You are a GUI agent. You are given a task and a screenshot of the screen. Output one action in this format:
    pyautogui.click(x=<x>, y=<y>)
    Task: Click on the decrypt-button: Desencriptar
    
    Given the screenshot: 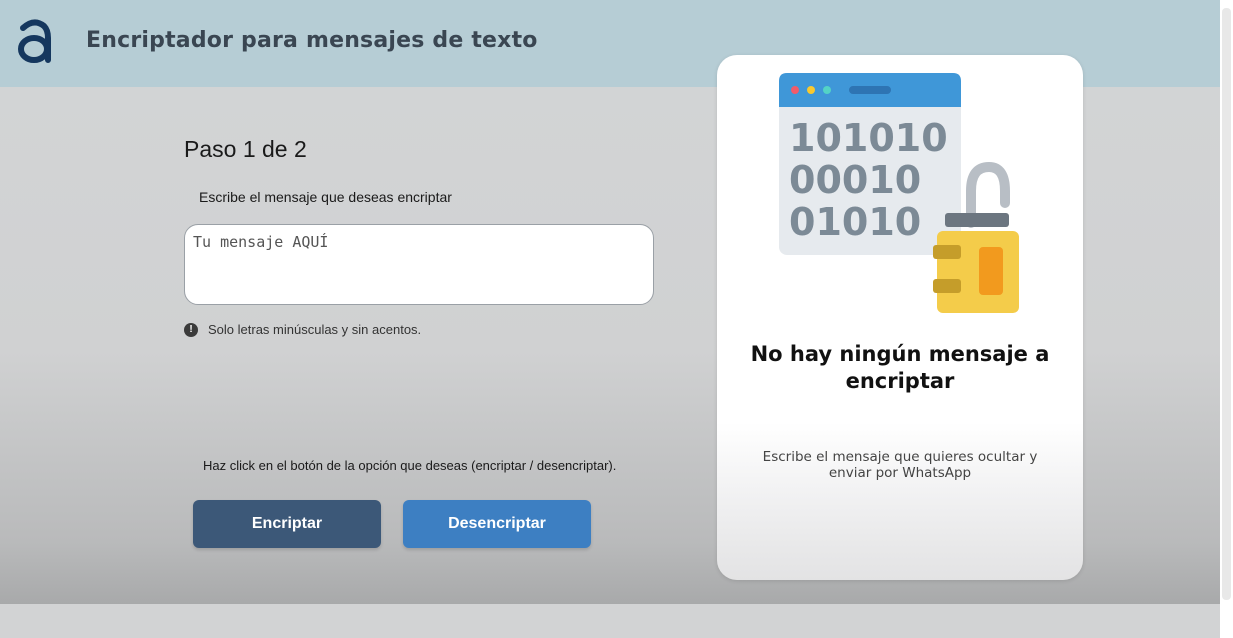 What is the action you would take?
    pyautogui.click(x=497, y=524)
    